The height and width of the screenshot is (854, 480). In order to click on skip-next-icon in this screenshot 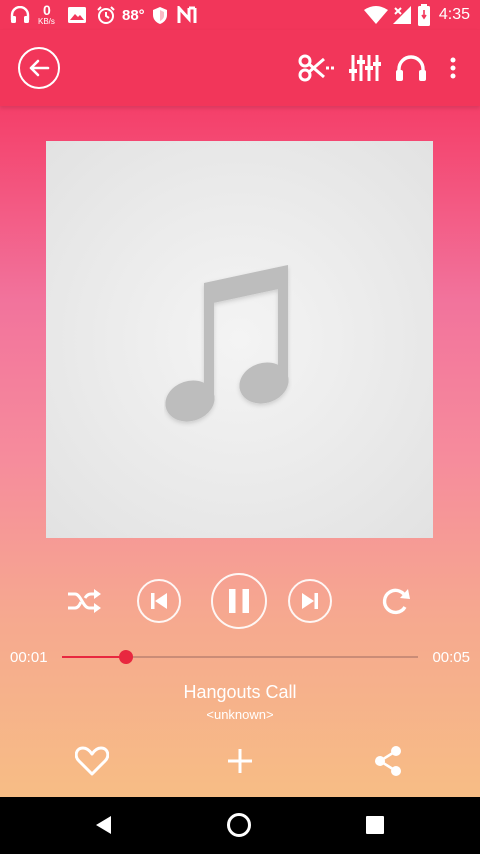, I will do `click(310, 601)`.